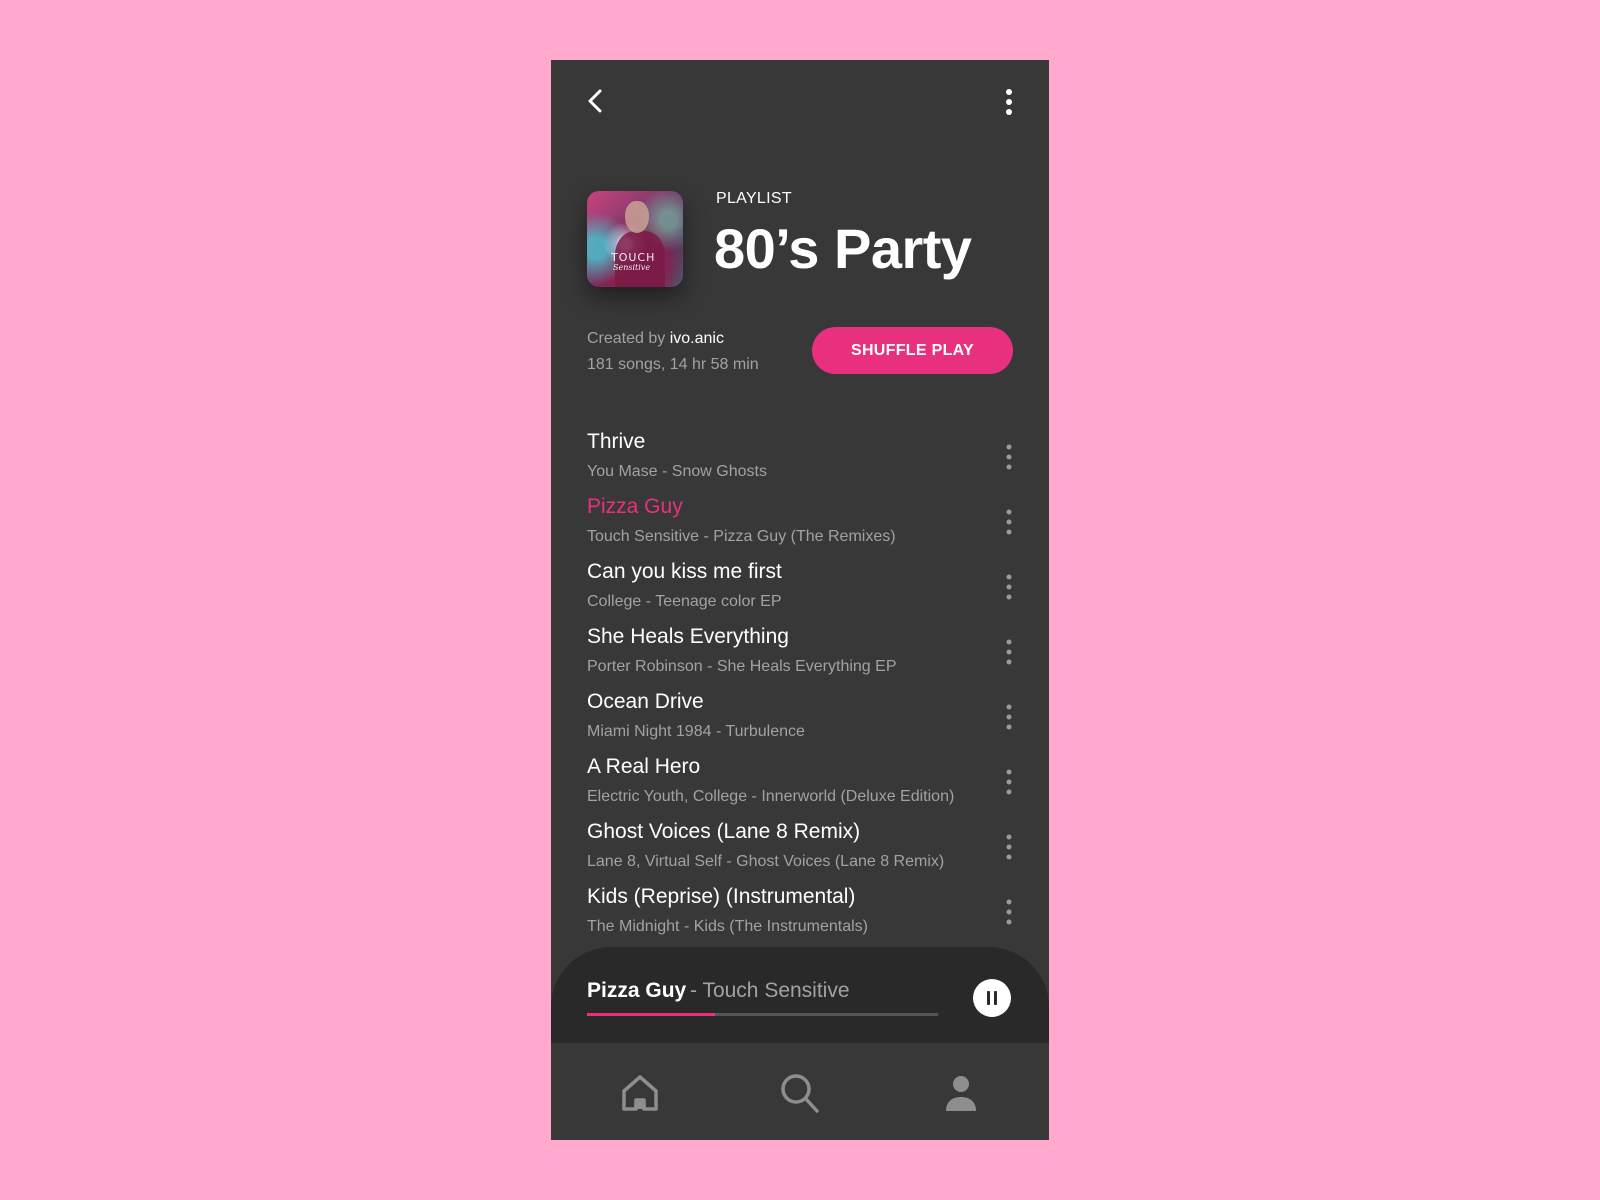 This screenshot has height=1200, width=1600. I want to click on bottom-navigation, so click(800, 1091).